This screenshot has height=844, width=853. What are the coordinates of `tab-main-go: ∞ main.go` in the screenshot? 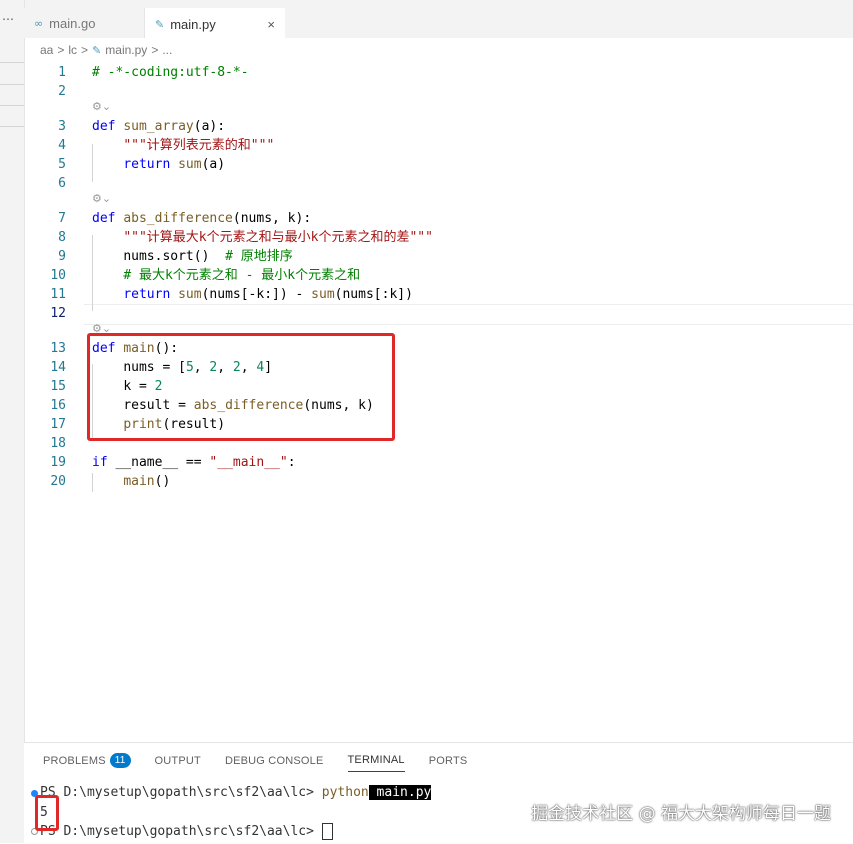 It's located at (84, 23).